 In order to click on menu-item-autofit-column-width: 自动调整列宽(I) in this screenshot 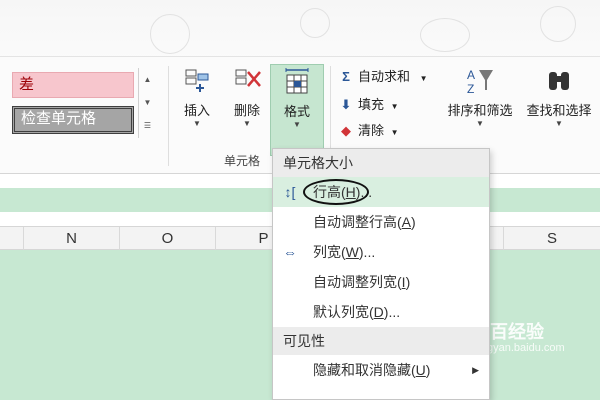, I will do `click(381, 282)`.